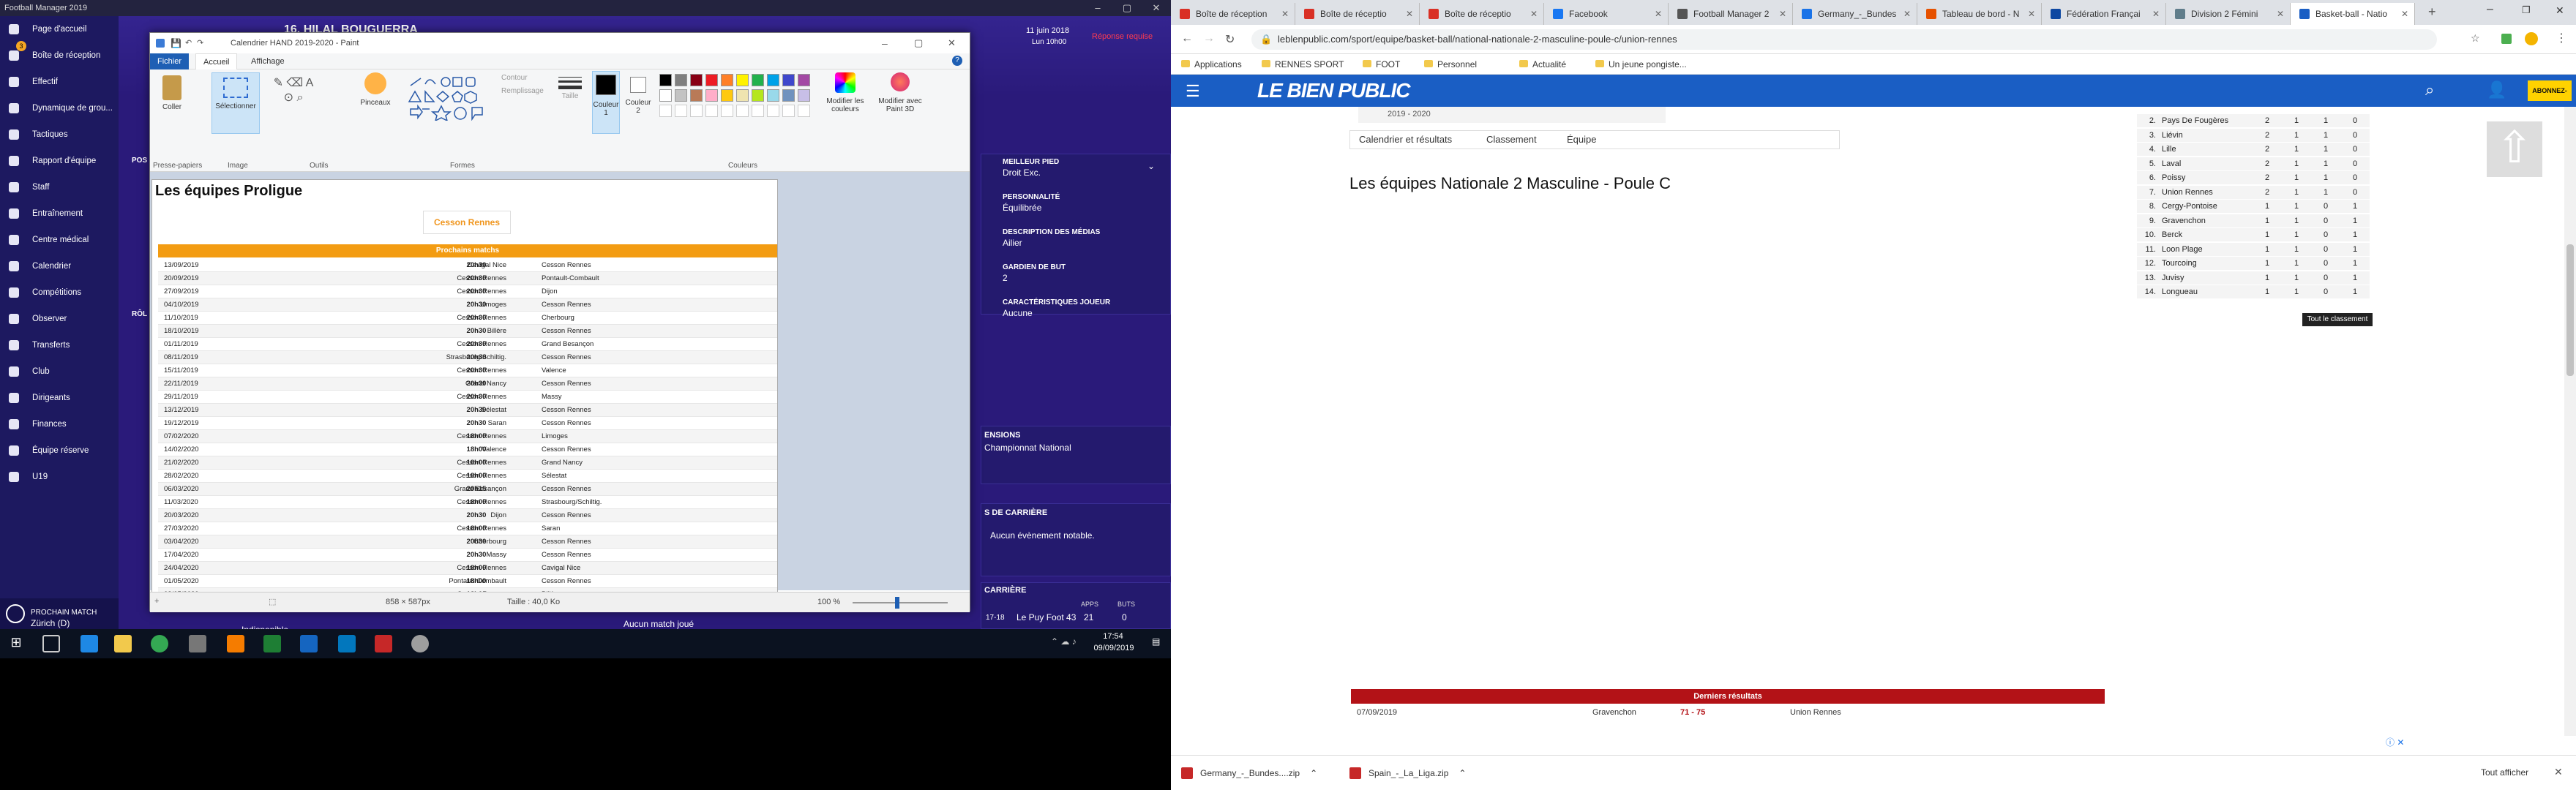  I want to click on paint-close-icon: ✕, so click(952, 43).